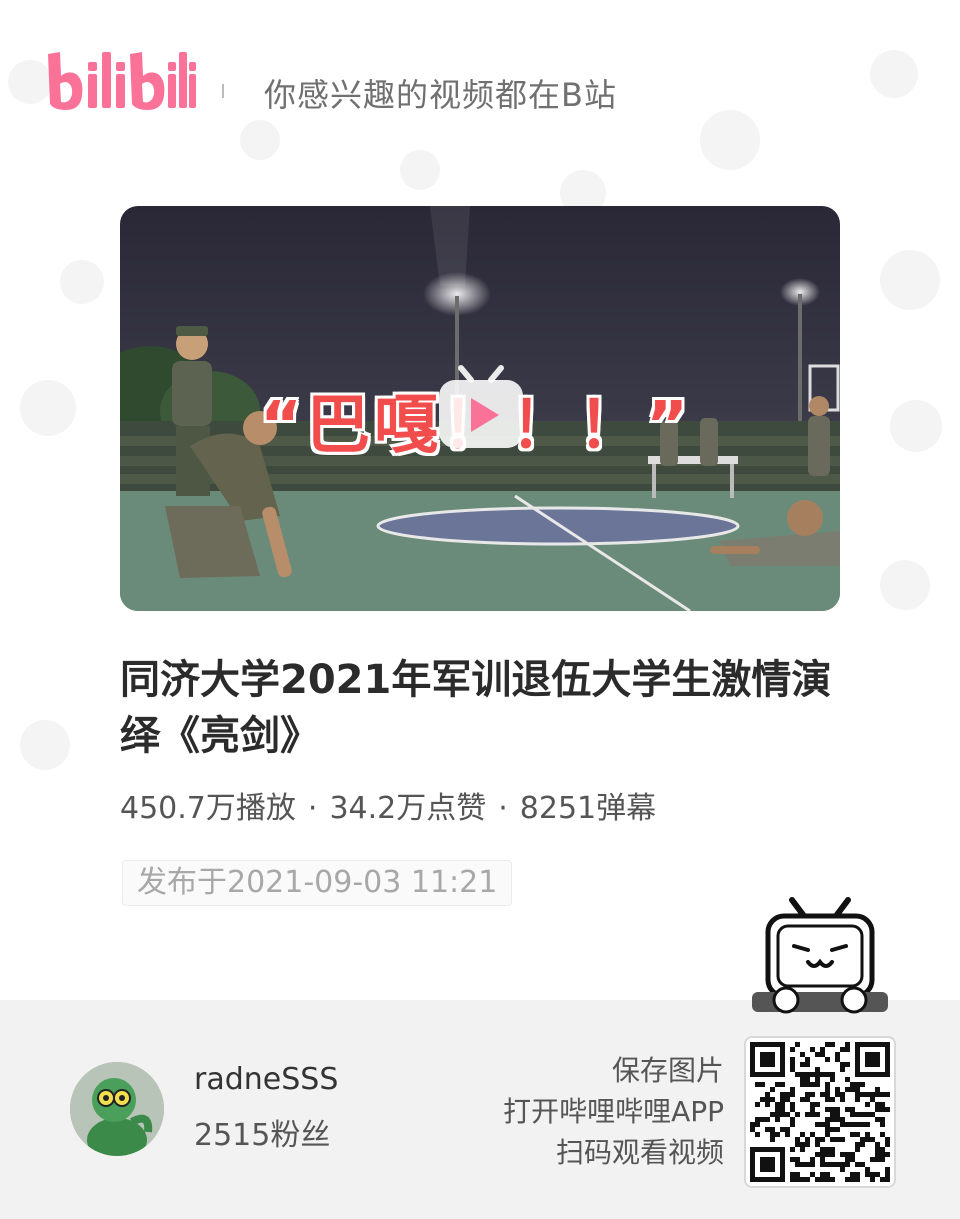  What do you see at coordinates (588, 808) in the screenshot?
I see `danmaku-count: 8251弹幕` at bounding box center [588, 808].